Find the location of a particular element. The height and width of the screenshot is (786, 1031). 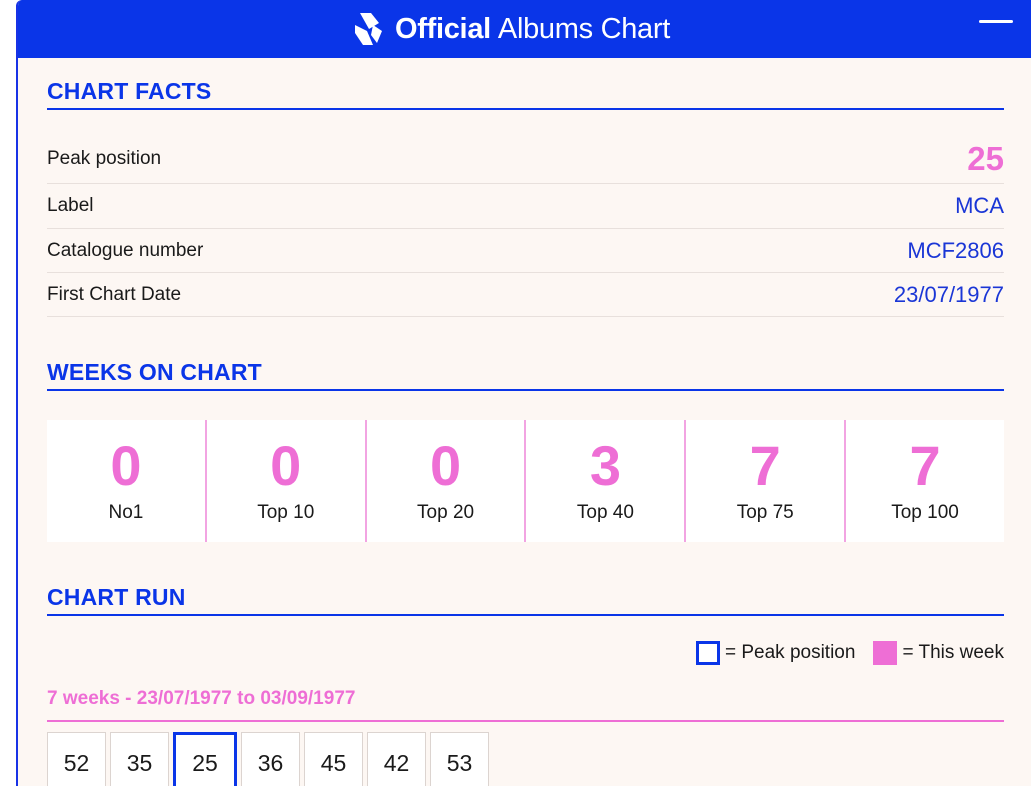

brand-albums-chart: Albums Chart is located at coordinates (583, 28).